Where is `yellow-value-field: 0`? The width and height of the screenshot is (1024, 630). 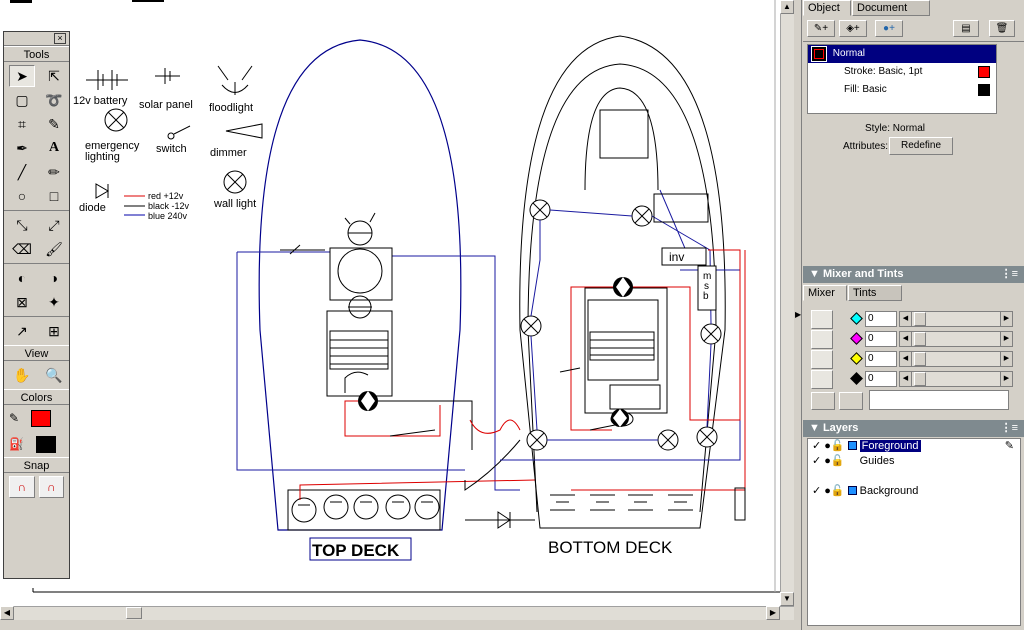
yellow-value-field: 0 is located at coordinates (881, 359).